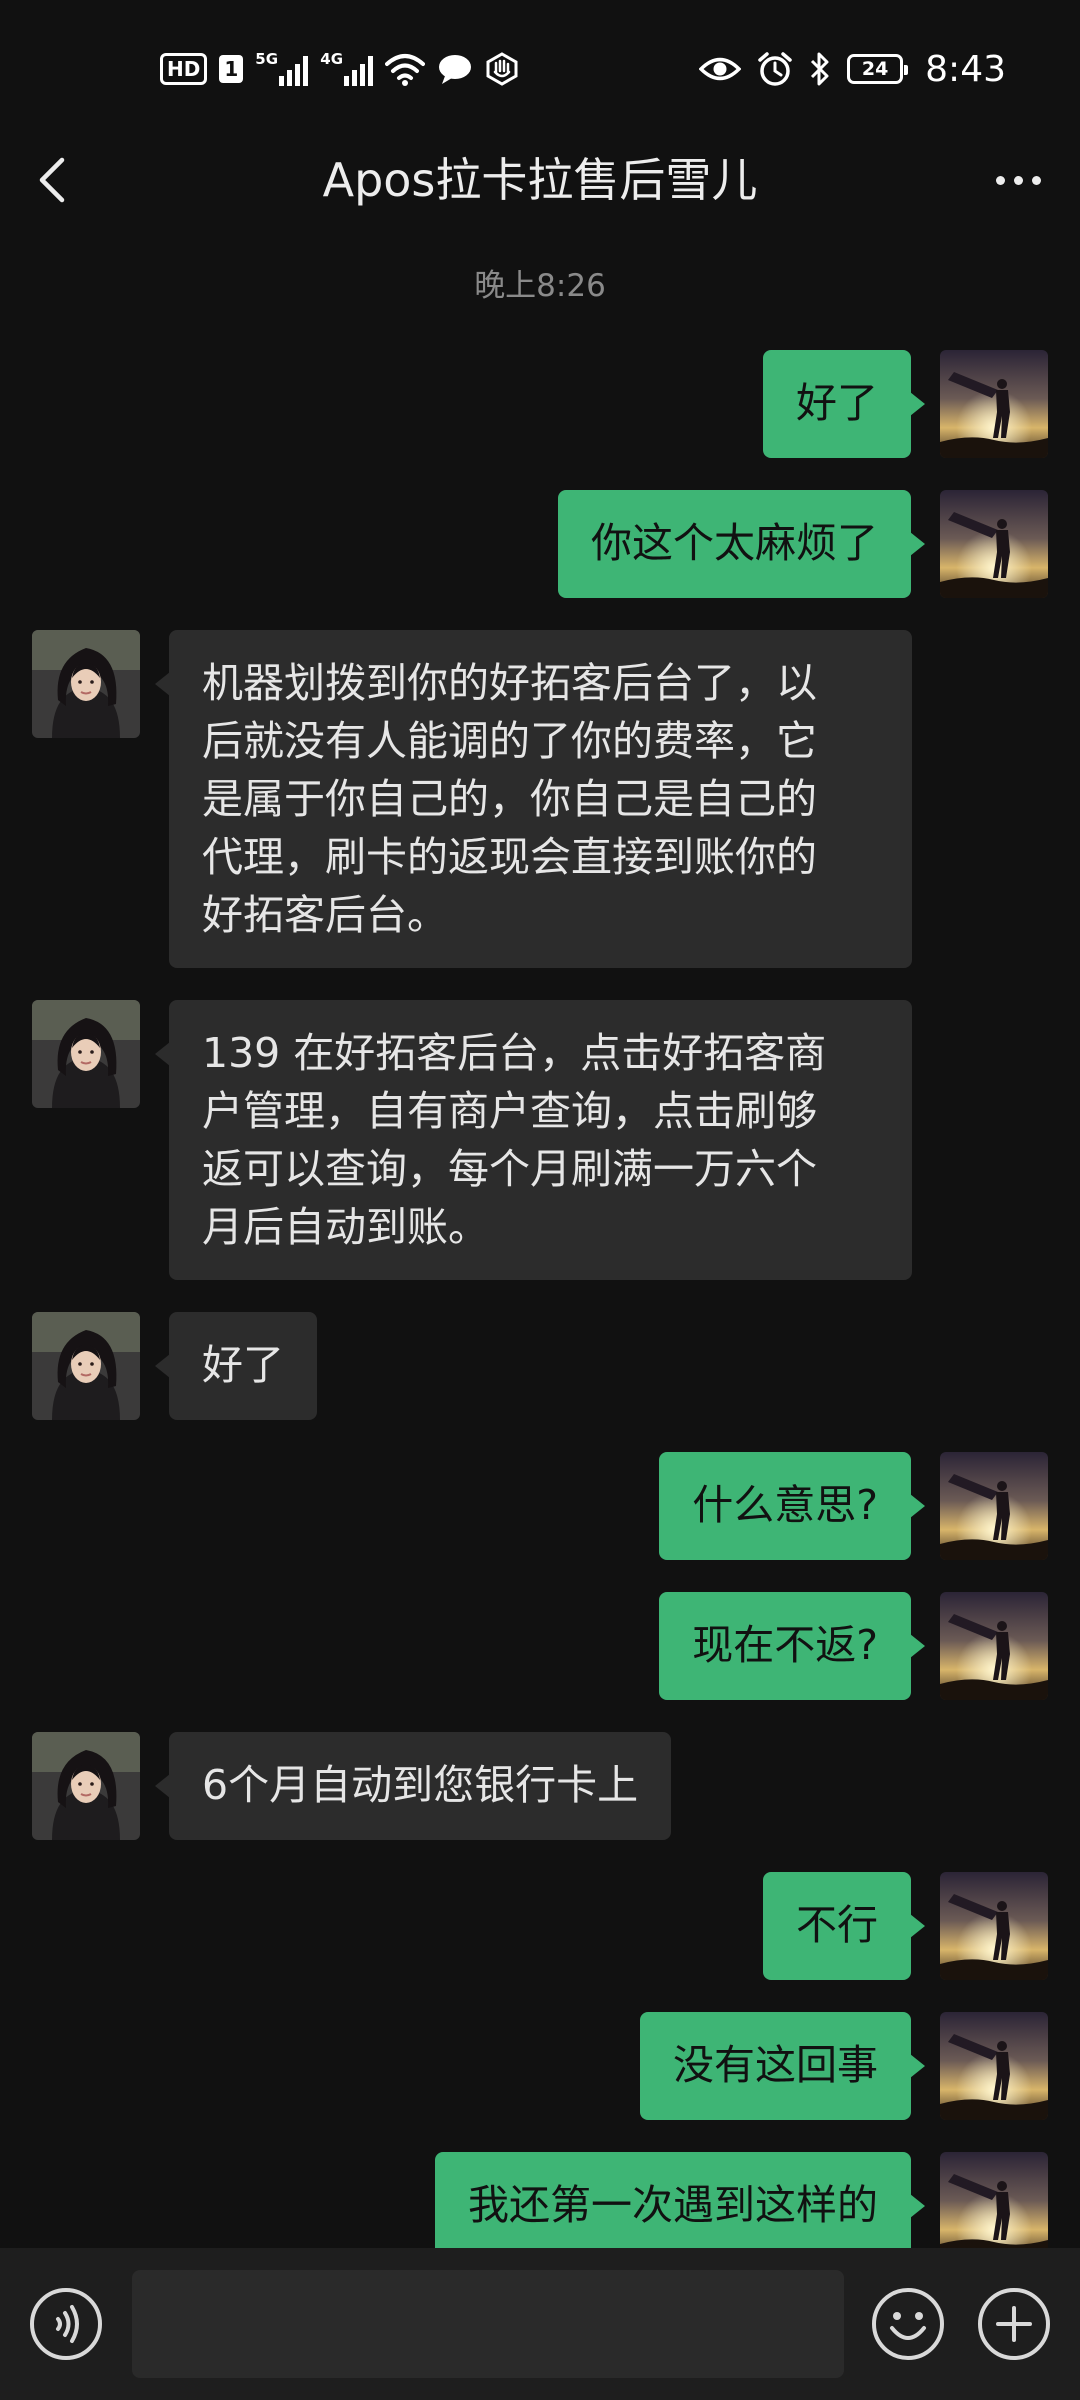 This screenshot has width=1080, height=2400. What do you see at coordinates (720, 69) in the screenshot?
I see `eye-icon` at bounding box center [720, 69].